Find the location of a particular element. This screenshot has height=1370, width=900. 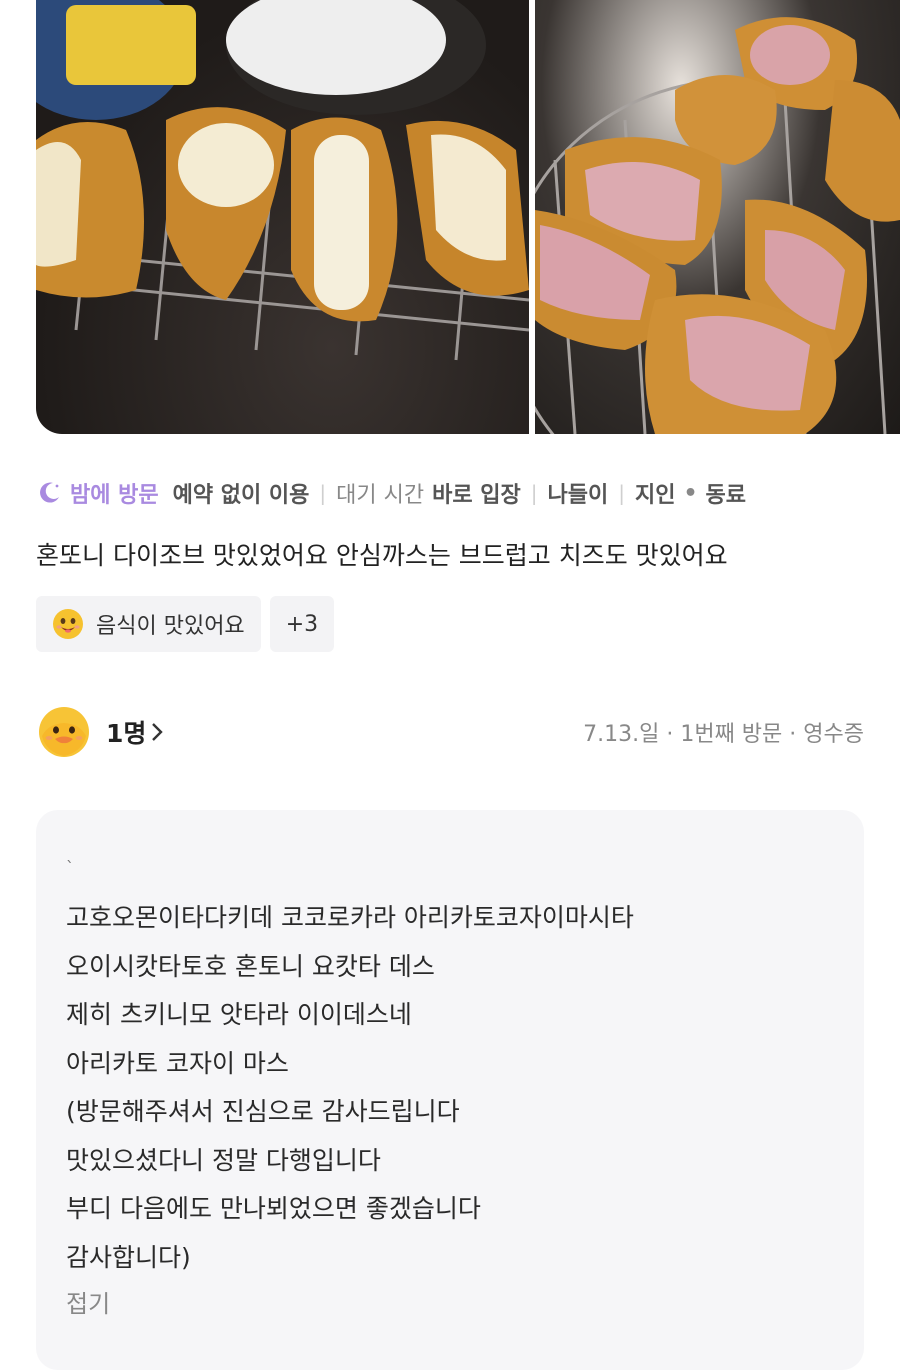

review-photo-pork-katsu is located at coordinates (717, 217).